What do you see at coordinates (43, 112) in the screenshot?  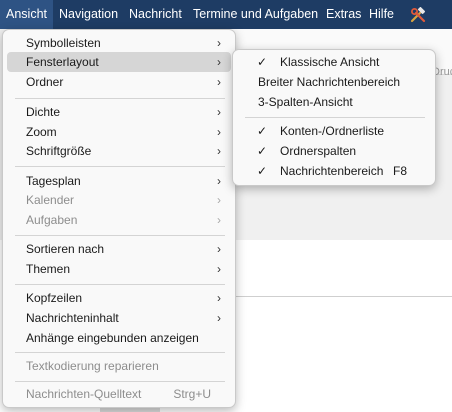 I see `menu-item-label: Dichte` at bounding box center [43, 112].